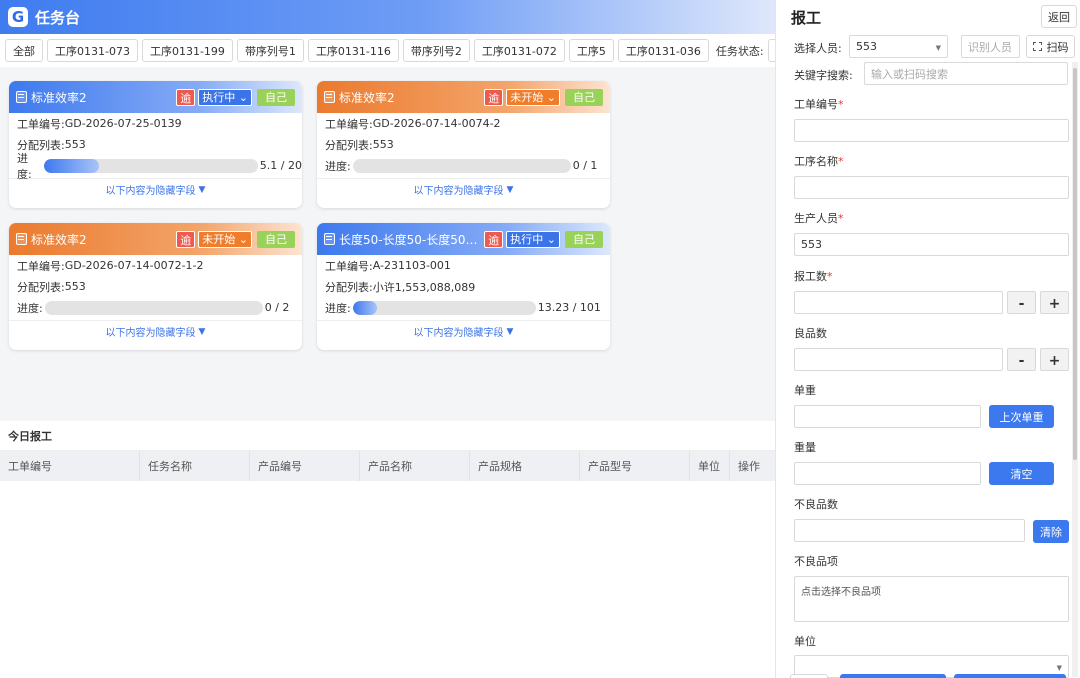 This screenshot has width=1080, height=678. Describe the element at coordinates (151, 165) in the screenshot. I see `progress-bar` at that location.